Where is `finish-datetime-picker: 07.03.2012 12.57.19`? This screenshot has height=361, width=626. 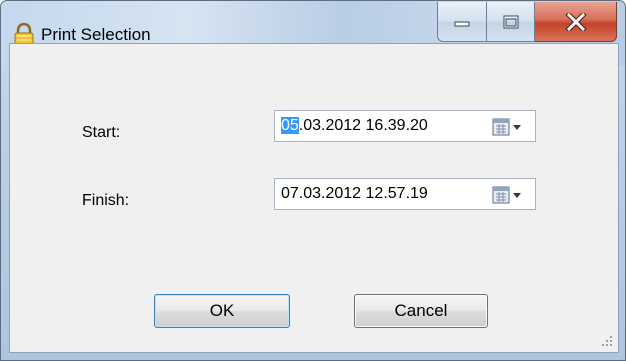
finish-datetime-picker: 07.03.2012 12.57.19 is located at coordinates (405, 194).